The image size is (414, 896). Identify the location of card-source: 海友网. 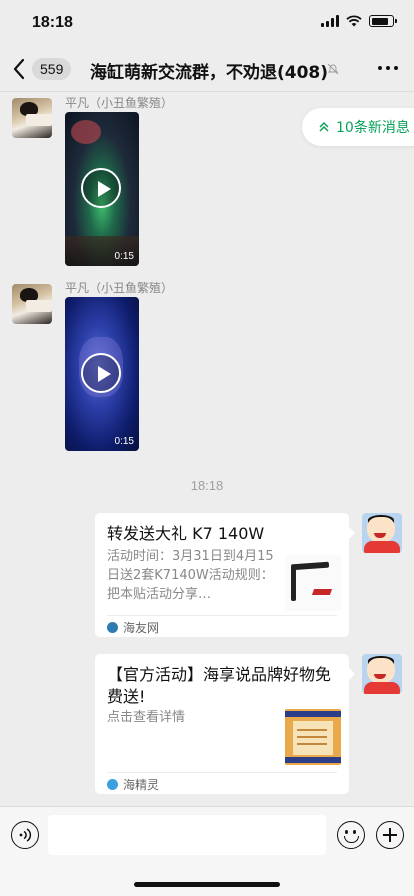
(133, 627).